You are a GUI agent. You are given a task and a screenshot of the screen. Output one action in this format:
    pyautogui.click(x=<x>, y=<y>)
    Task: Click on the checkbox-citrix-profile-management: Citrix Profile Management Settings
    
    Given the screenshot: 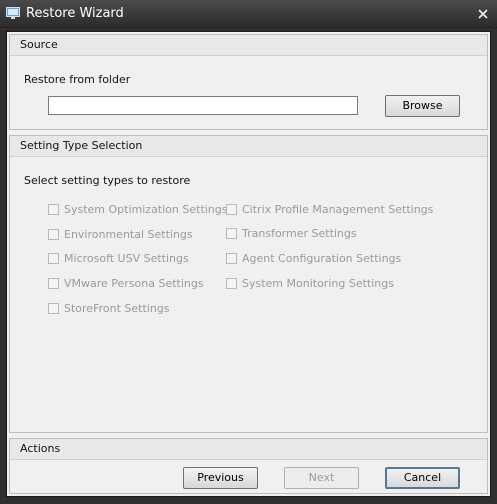 What is the action you would take?
    pyautogui.click(x=329, y=209)
    